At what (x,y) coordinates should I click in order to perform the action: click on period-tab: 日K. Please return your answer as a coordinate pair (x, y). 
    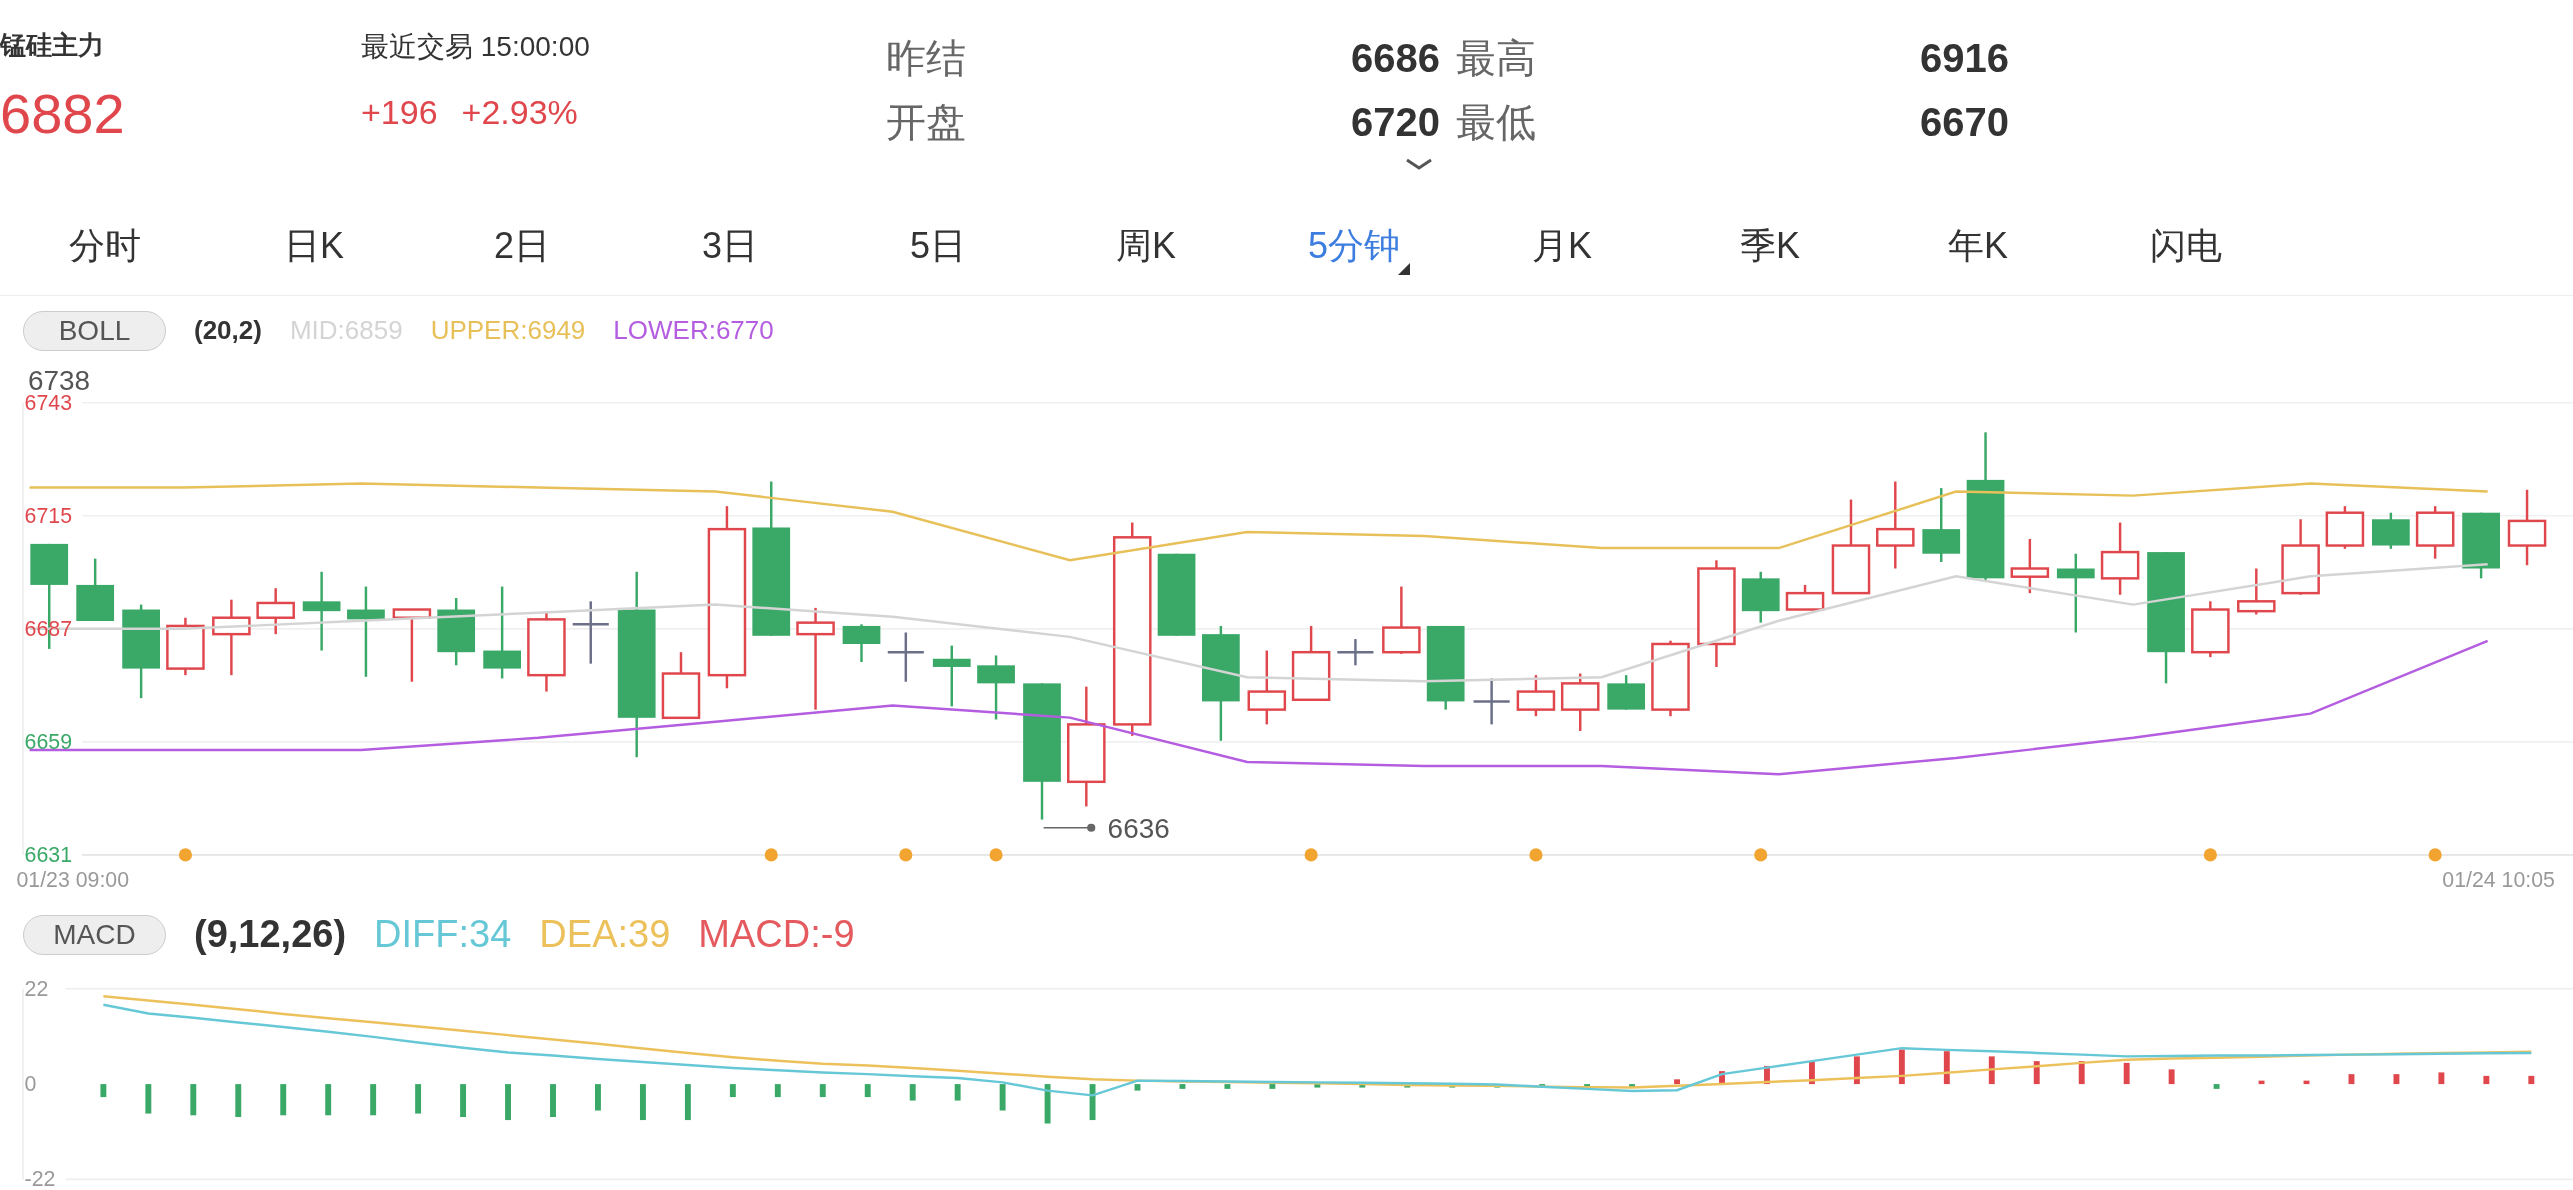
    Looking at the image, I should click on (314, 246).